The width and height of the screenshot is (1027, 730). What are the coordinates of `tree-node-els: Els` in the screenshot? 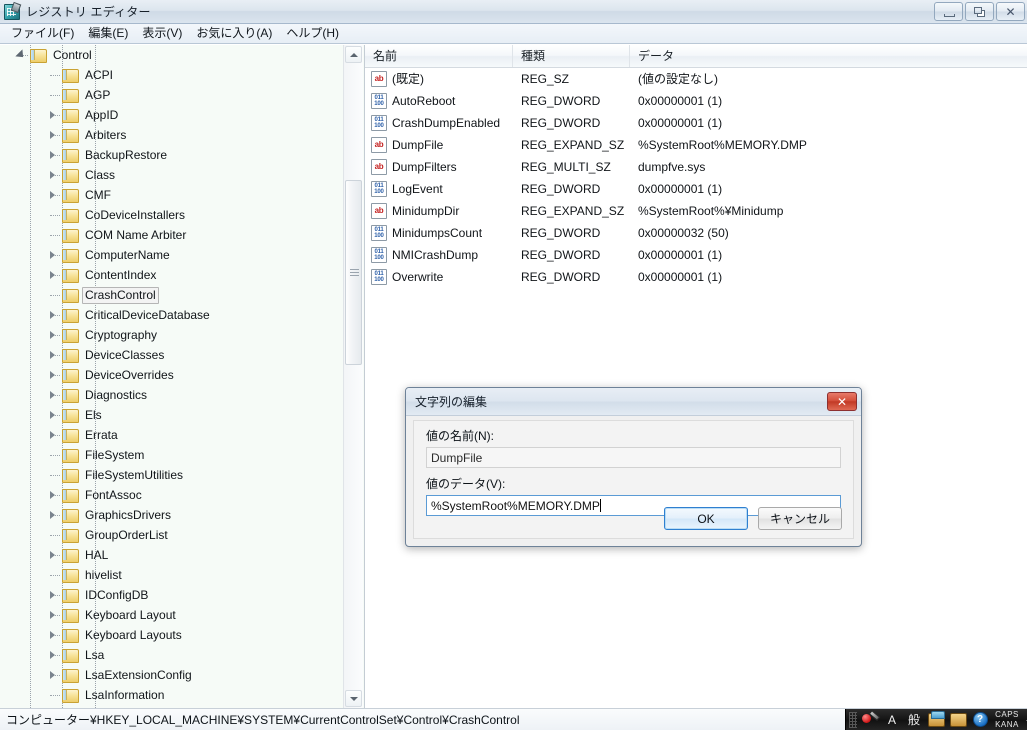 It's located at (171, 415).